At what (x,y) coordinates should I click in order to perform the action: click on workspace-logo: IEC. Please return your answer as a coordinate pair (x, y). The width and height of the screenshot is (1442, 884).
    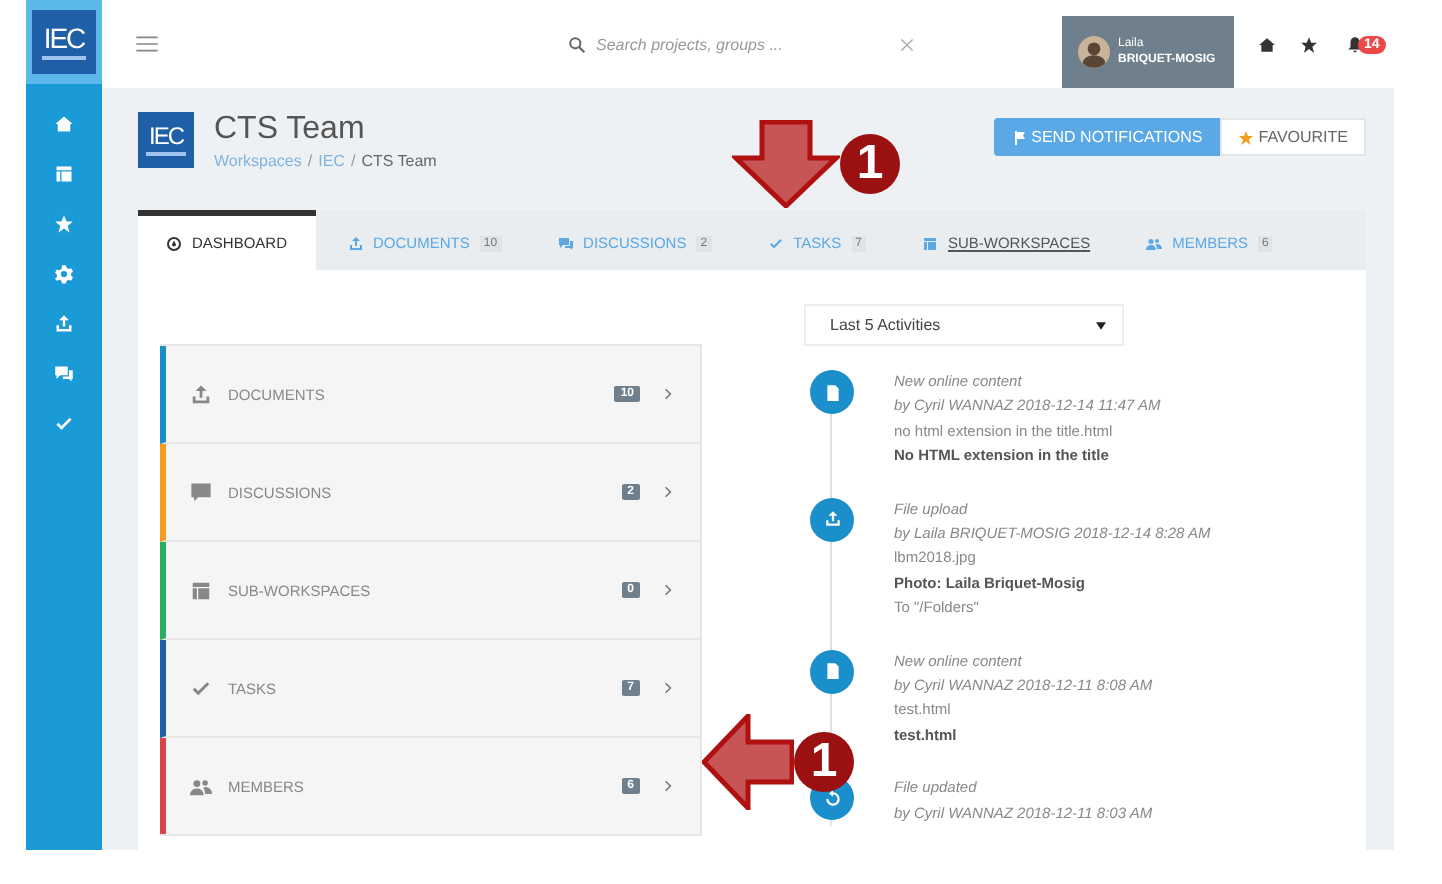
    Looking at the image, I should click on (166, 140).